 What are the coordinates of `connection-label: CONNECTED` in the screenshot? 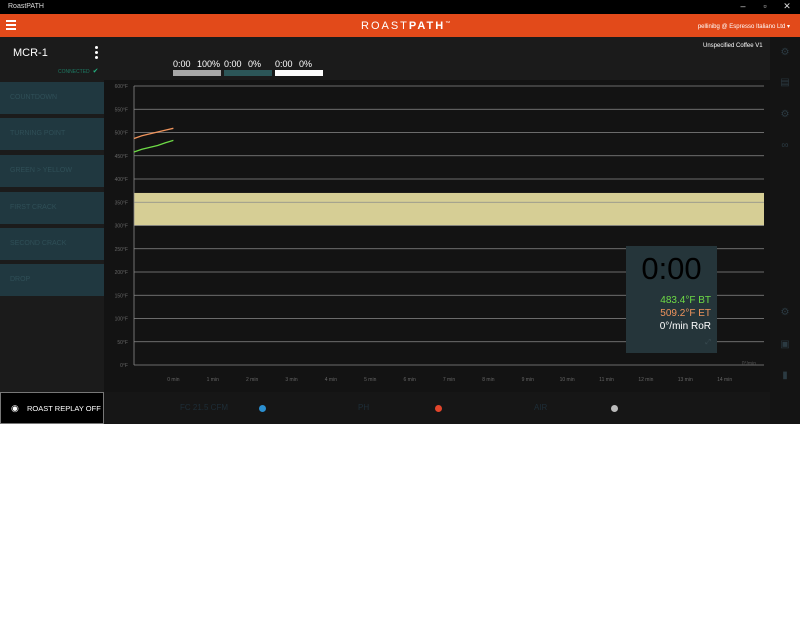 It's located at (74, 72).